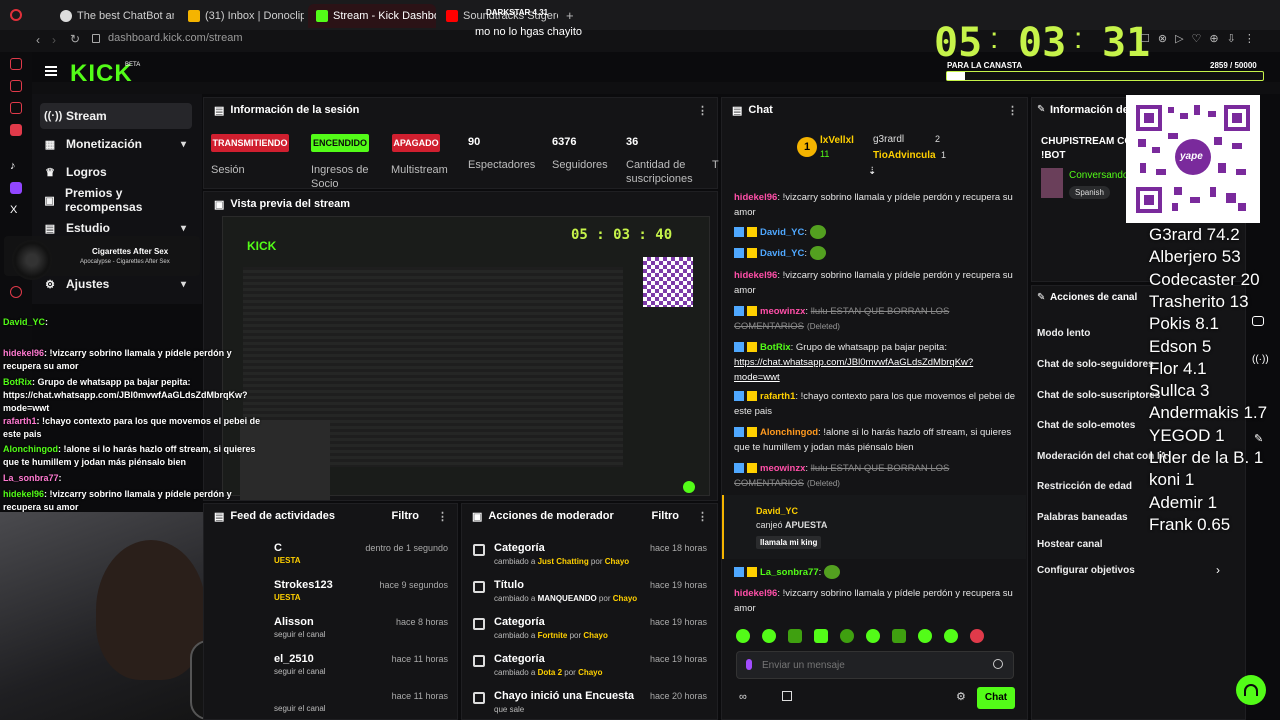  What do you see at coordinates (16, 166) in the screenshot?
I see `tiktok-icon: ♪` at bounding box center [16, 166].